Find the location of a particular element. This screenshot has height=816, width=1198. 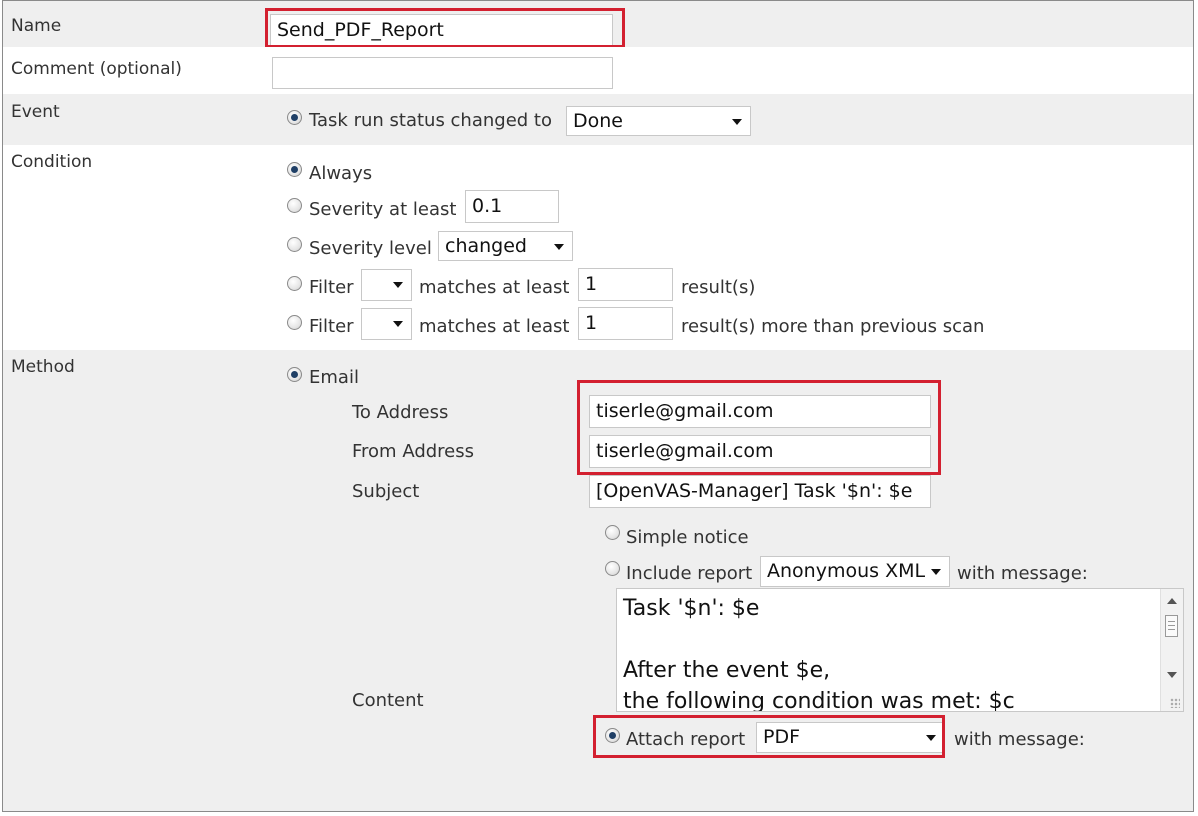

filter-delta-result-suffix: result(s) more than previous scan is located at coordinates (833, 326).